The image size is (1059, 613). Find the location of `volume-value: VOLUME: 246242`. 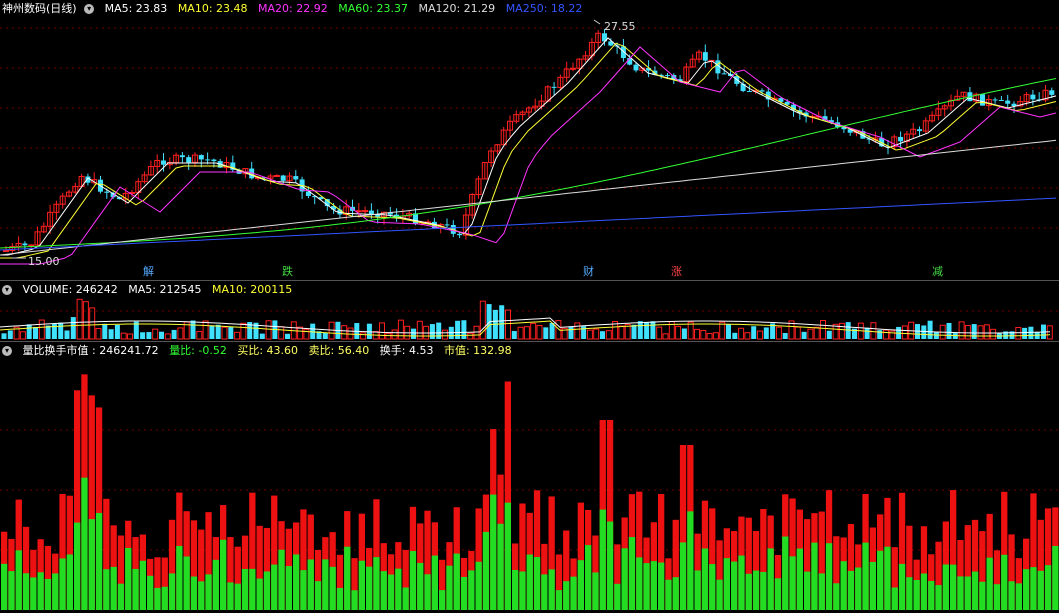

volume-value: VOLUME: 246242 is located at coordinates (70, 289).